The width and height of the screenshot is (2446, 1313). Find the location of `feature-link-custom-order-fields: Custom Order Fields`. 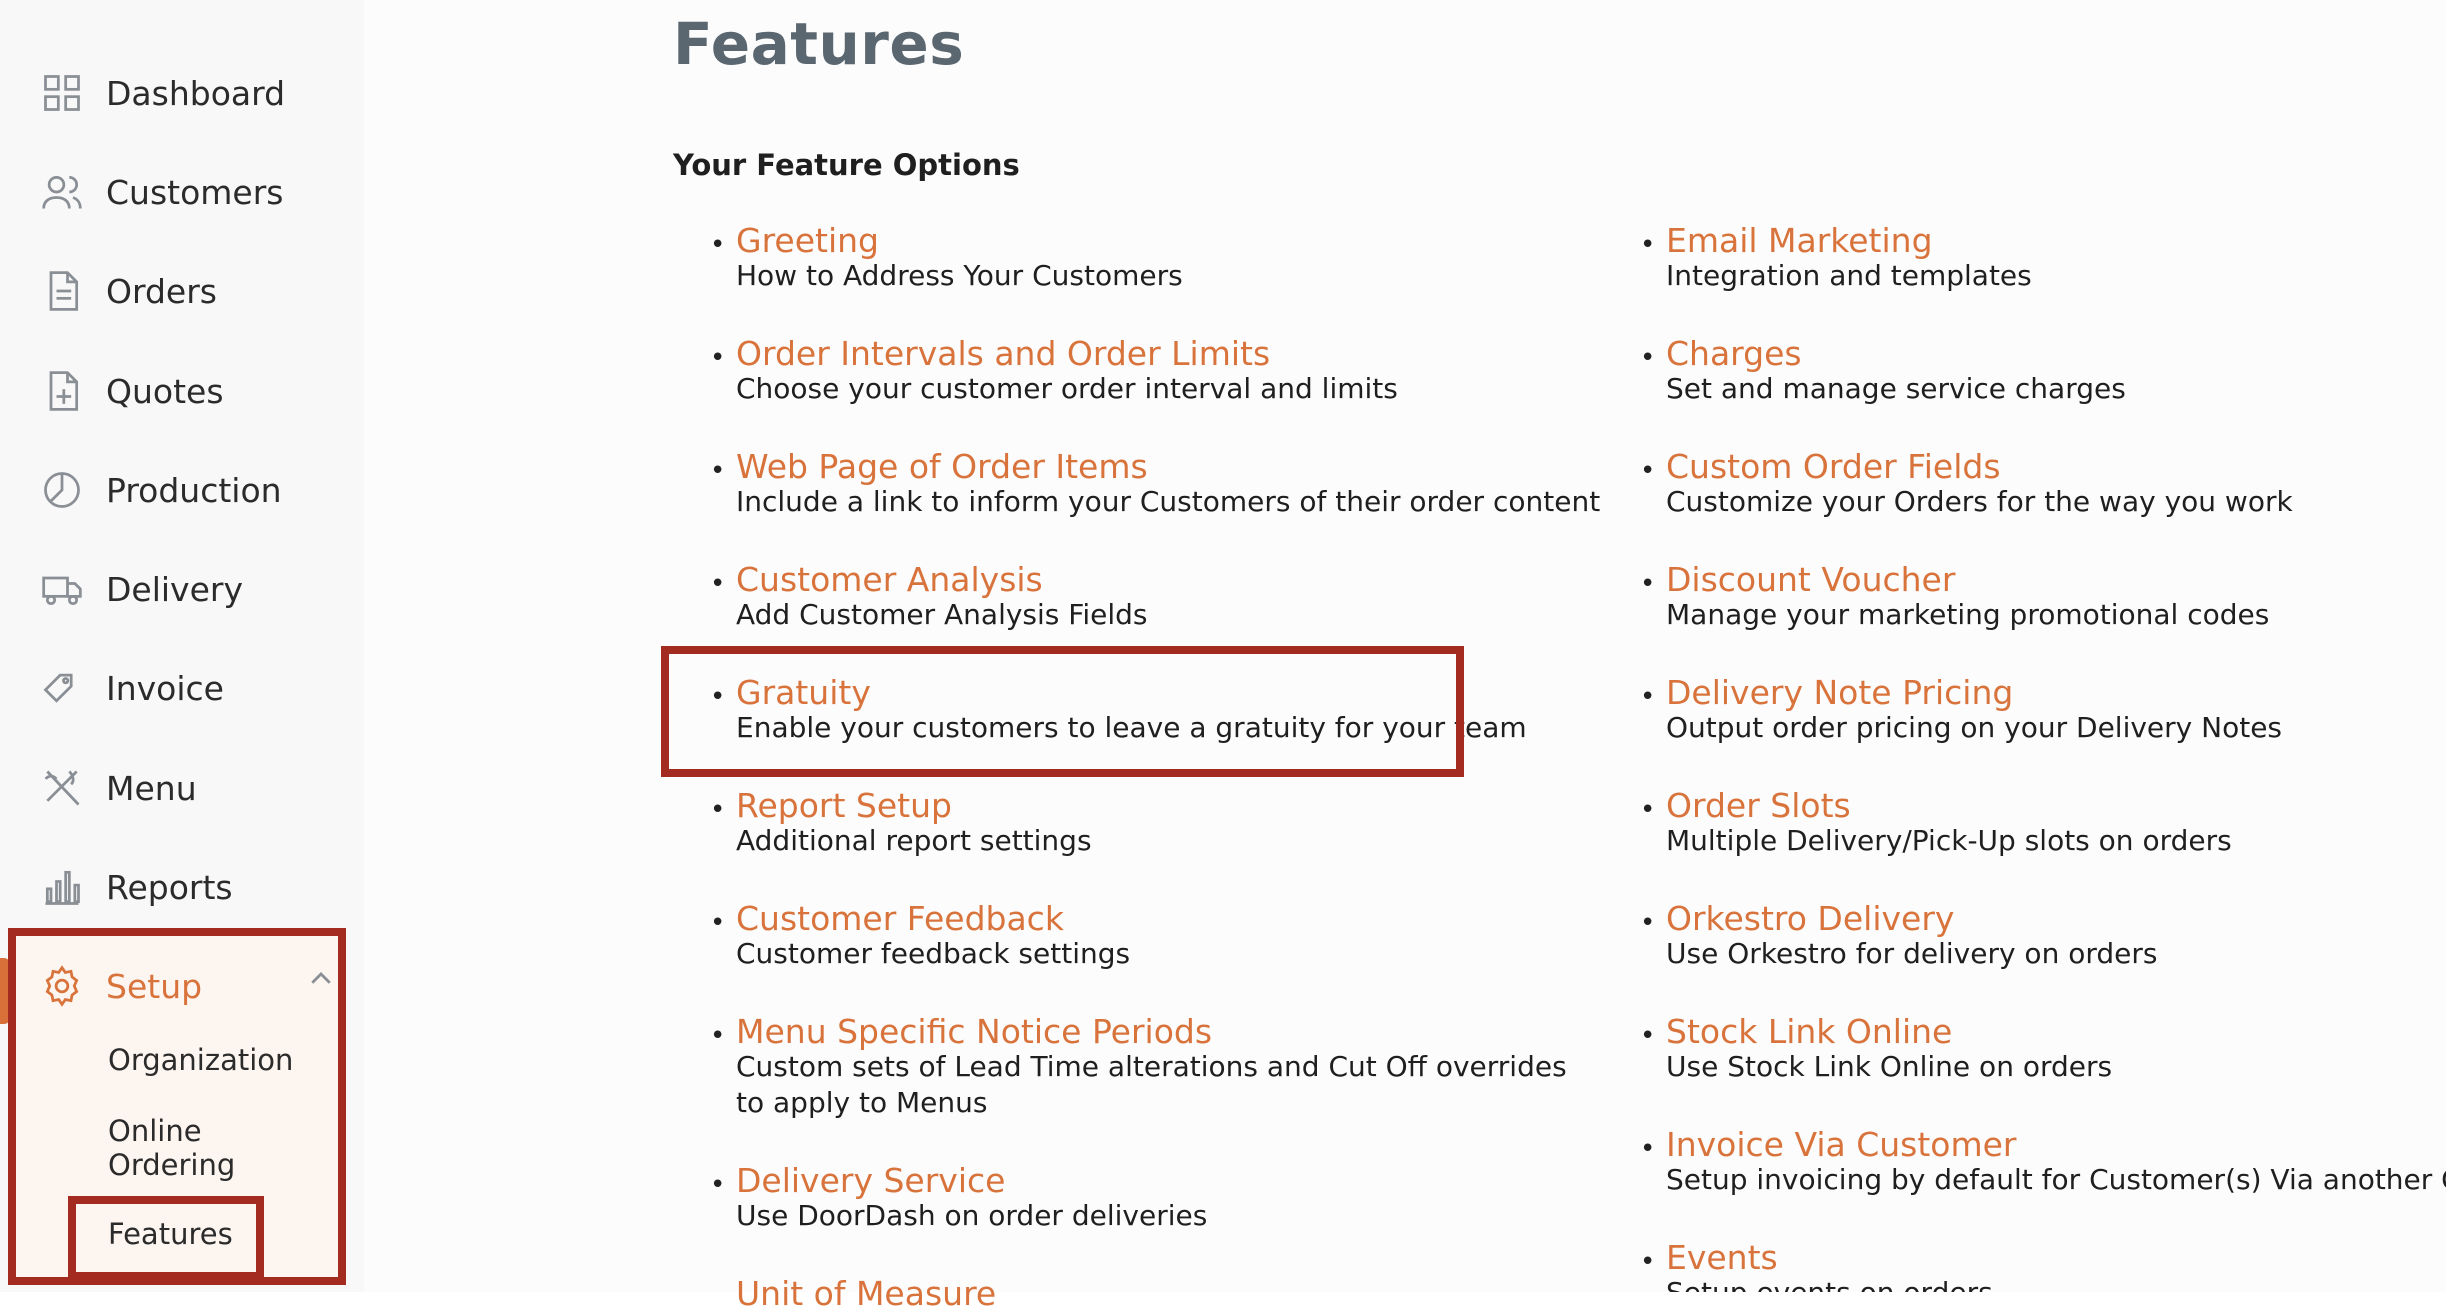

feature-link-custom-order-fields: Custom Order Fields is located at coordinates (2056, 467).